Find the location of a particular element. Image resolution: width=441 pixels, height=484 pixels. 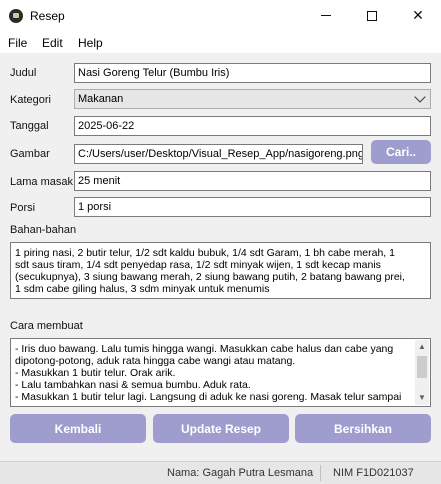

tanggal-label: Tanggal is located at coordinates (29, 126).